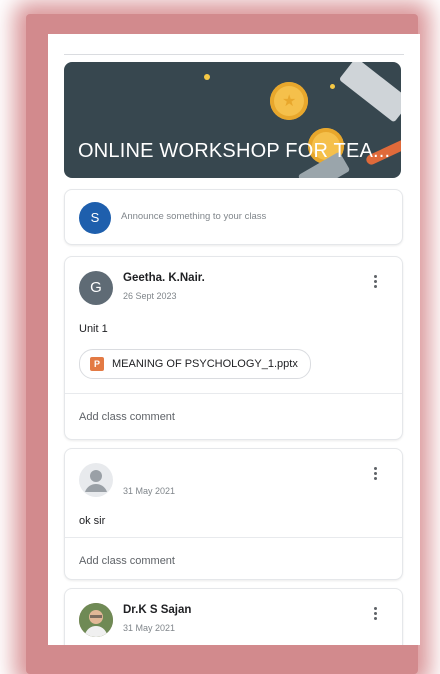 Image resolution: width=440 pixels, height=674 pixels. Describe the element at coordinates (194, 216) in the screenshot. I see `announce-placeholder: Announce something to your class` at that location.